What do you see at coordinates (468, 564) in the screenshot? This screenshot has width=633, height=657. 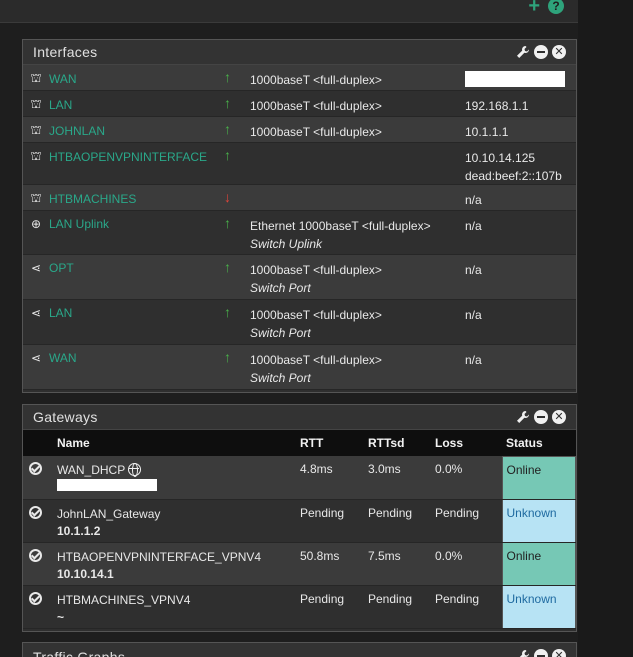 I see `gateway-loss: 0.0%` at bounding box center [468, 564].